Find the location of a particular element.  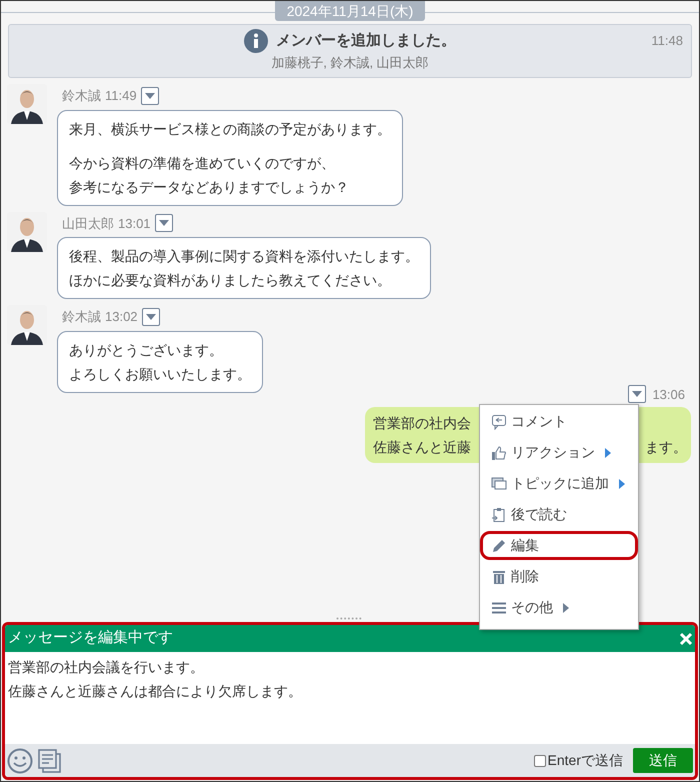

send-button: 送信 is located at coordinates (663, 760).